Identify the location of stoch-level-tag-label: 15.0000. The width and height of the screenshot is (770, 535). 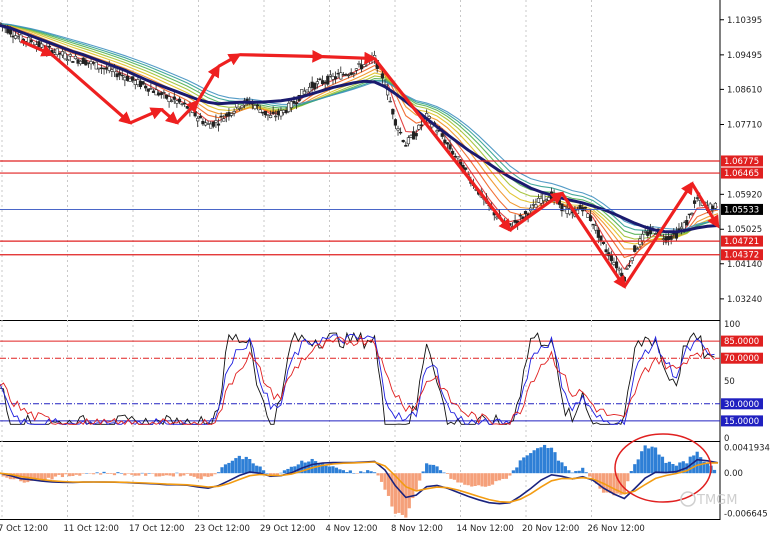
(741, 422).